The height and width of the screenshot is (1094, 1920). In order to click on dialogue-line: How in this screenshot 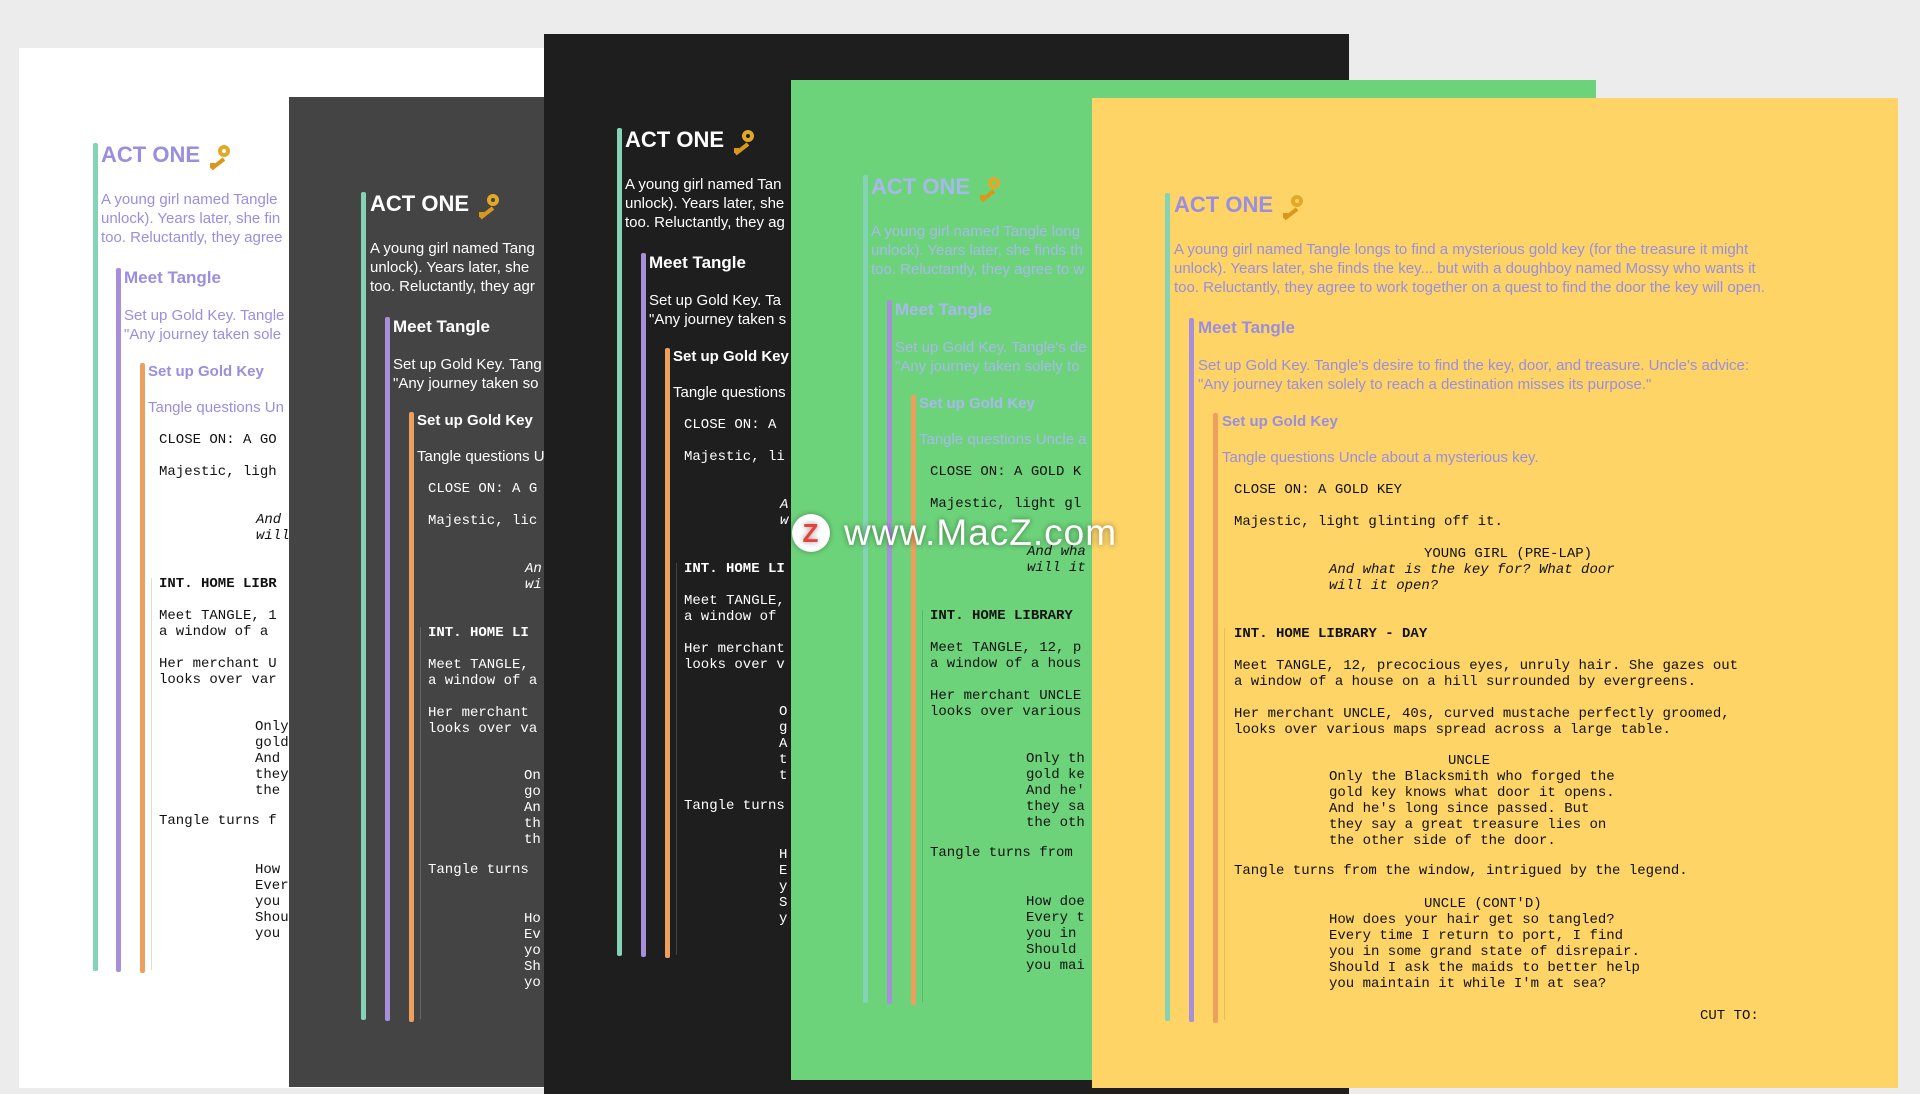, I will do `click(268, 870)`.